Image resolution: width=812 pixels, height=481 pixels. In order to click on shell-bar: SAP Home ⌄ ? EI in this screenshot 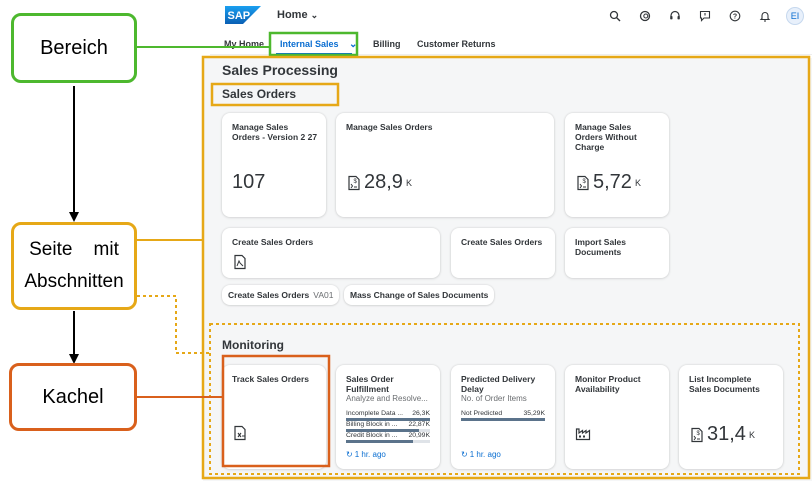, I will do `click(511, 16)`.